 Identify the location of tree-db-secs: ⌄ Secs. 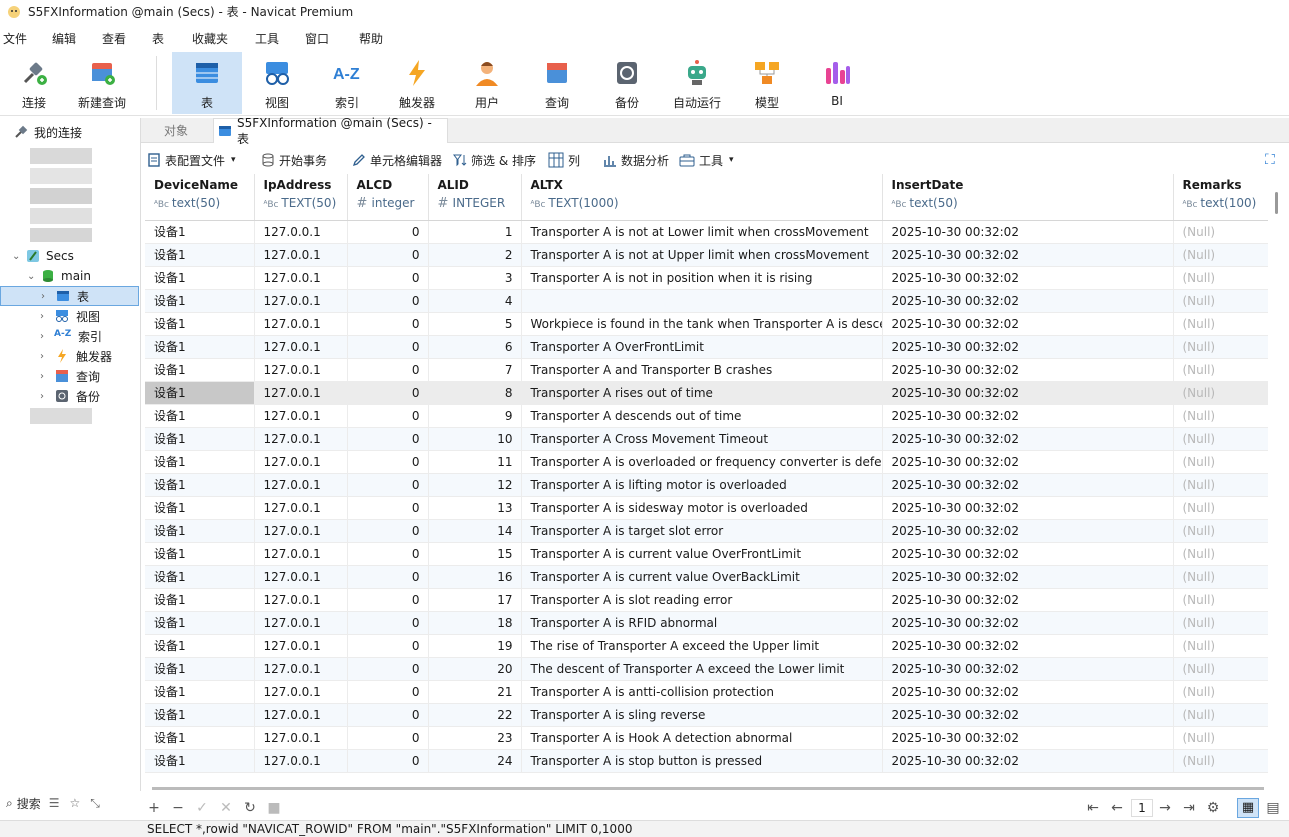
(43, 256).